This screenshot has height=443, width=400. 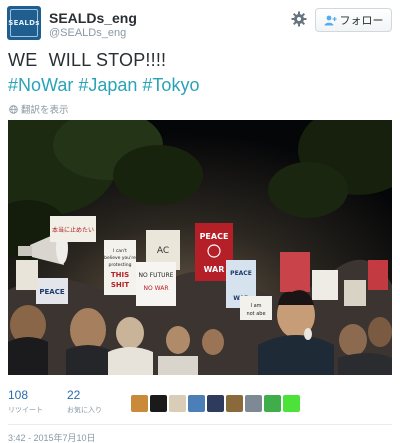 What do you see at coordinates (156, 284) in the screenshot?
I see `sign-no-future: NO FUTURE NO WAR` at bounding box center [156, 284].